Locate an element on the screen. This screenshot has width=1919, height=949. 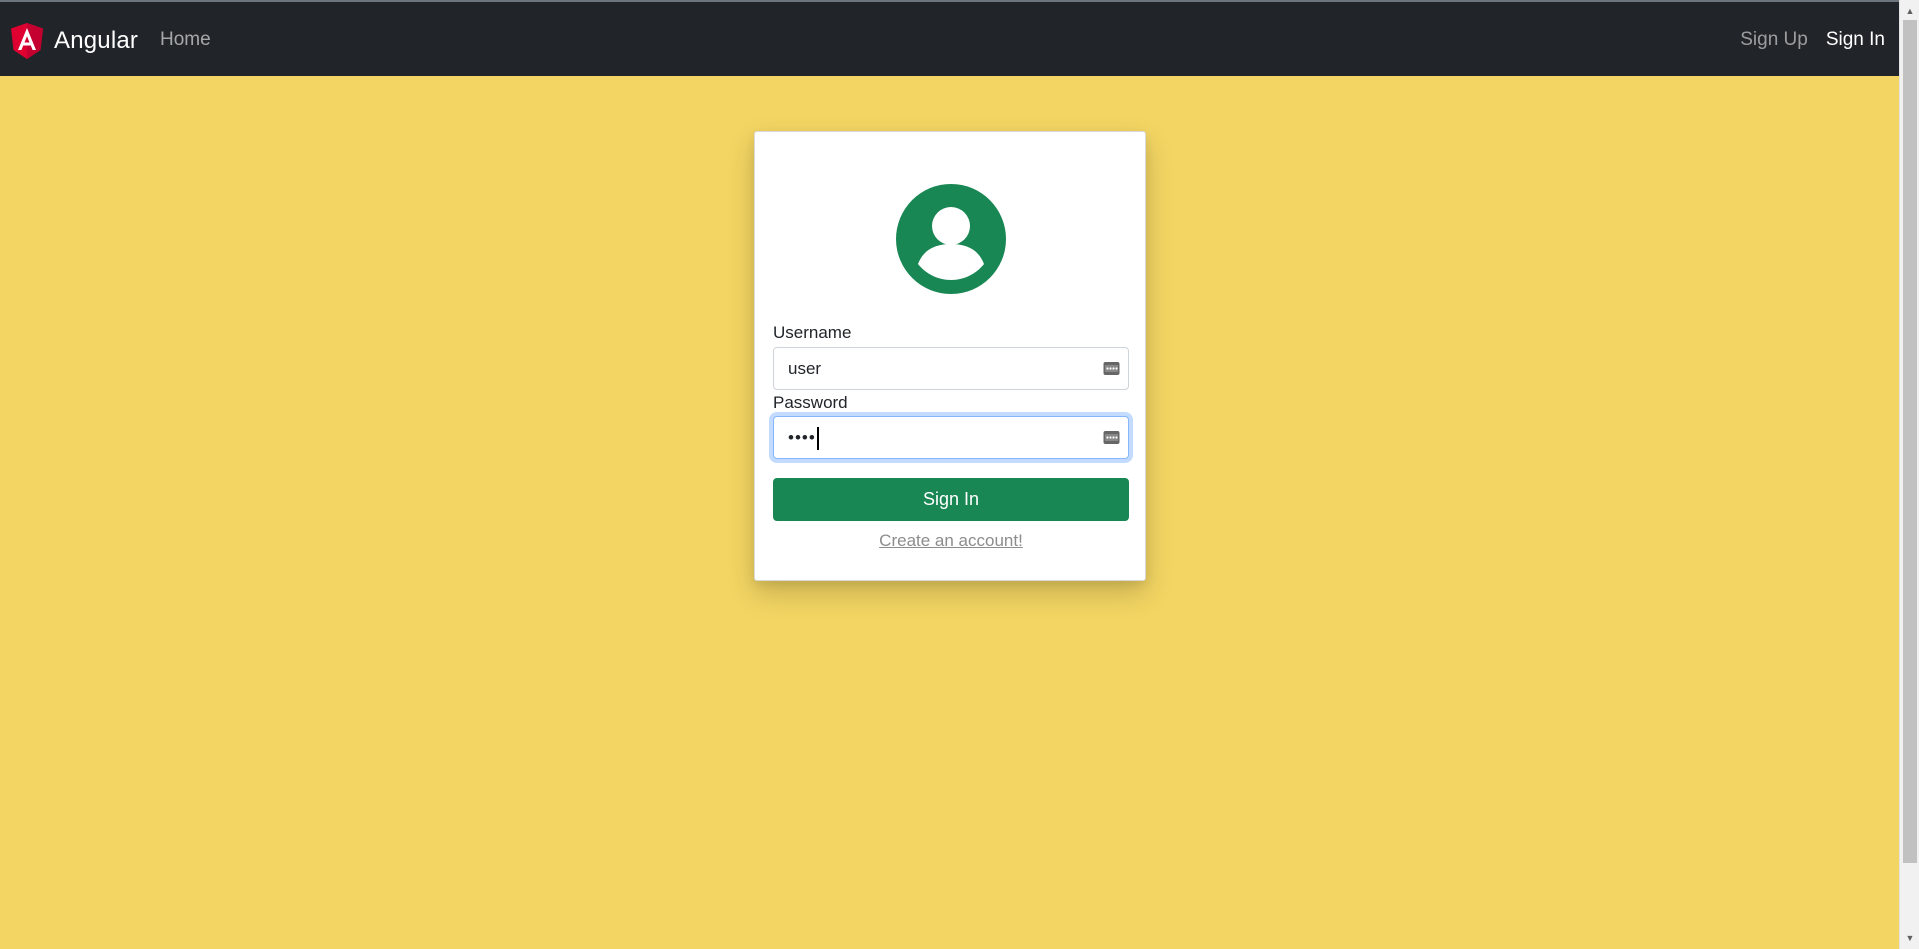
nav-right-group: Sign Up Sign In is located at coordinates (1812, 40).